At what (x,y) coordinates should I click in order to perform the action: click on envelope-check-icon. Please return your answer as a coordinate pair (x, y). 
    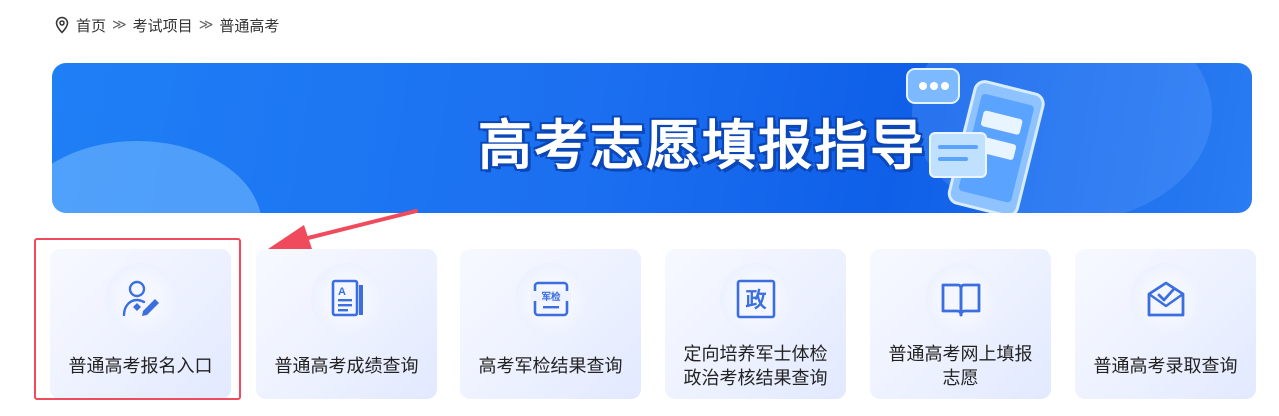
    Looking at the image, I should click on (1165, 299).